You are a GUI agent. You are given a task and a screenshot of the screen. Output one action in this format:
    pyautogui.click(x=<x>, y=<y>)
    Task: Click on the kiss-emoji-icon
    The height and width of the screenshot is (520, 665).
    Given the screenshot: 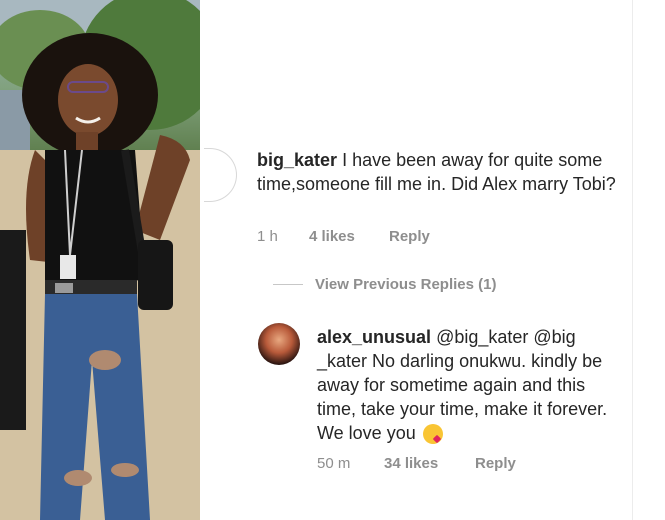 What is the action you would take?
    pyautogui.click(x=432, y=434)
    